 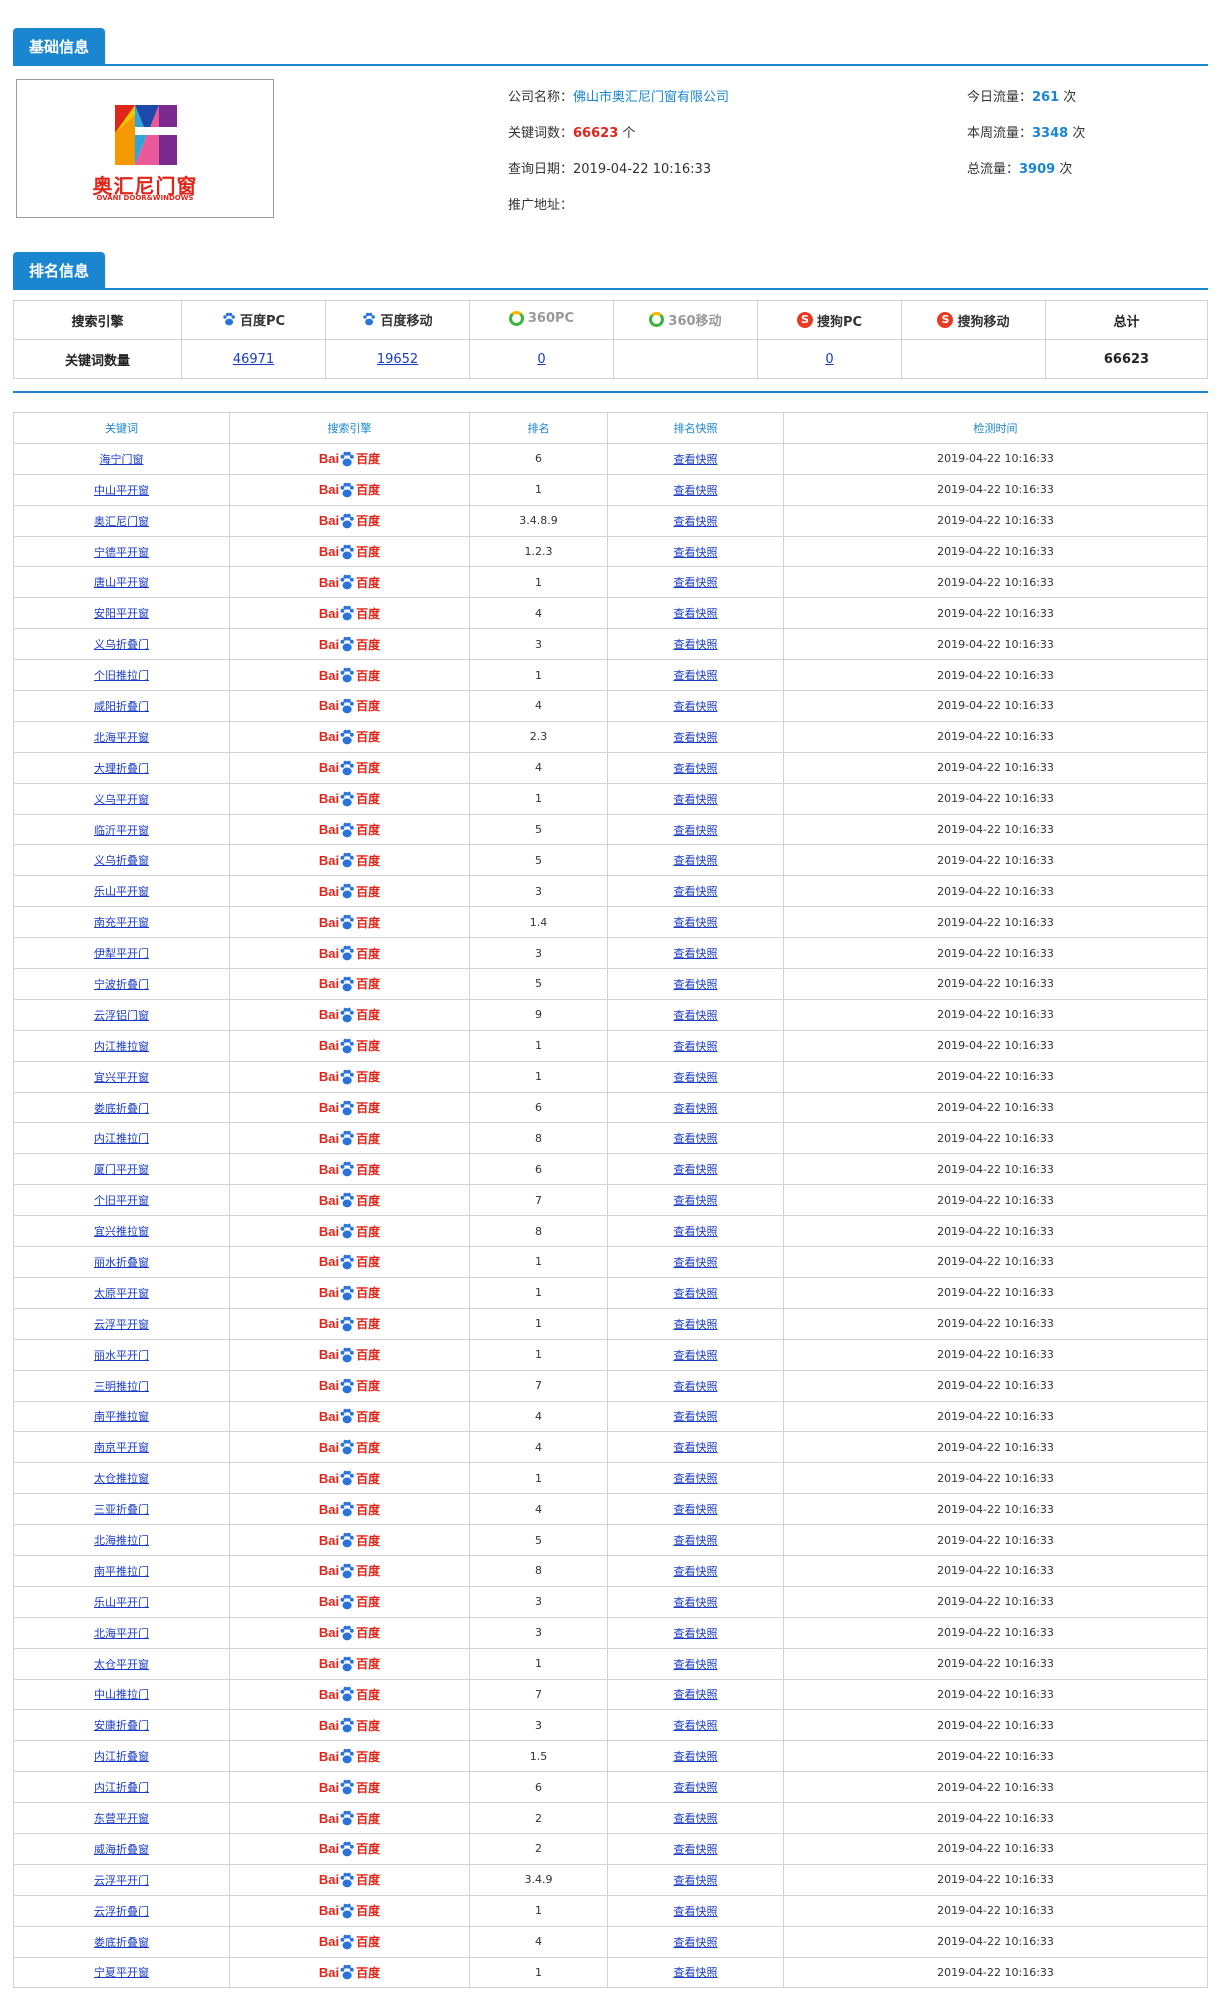 I want to click on keyword-link: 北海平开窗, so click(x=121, y=737).